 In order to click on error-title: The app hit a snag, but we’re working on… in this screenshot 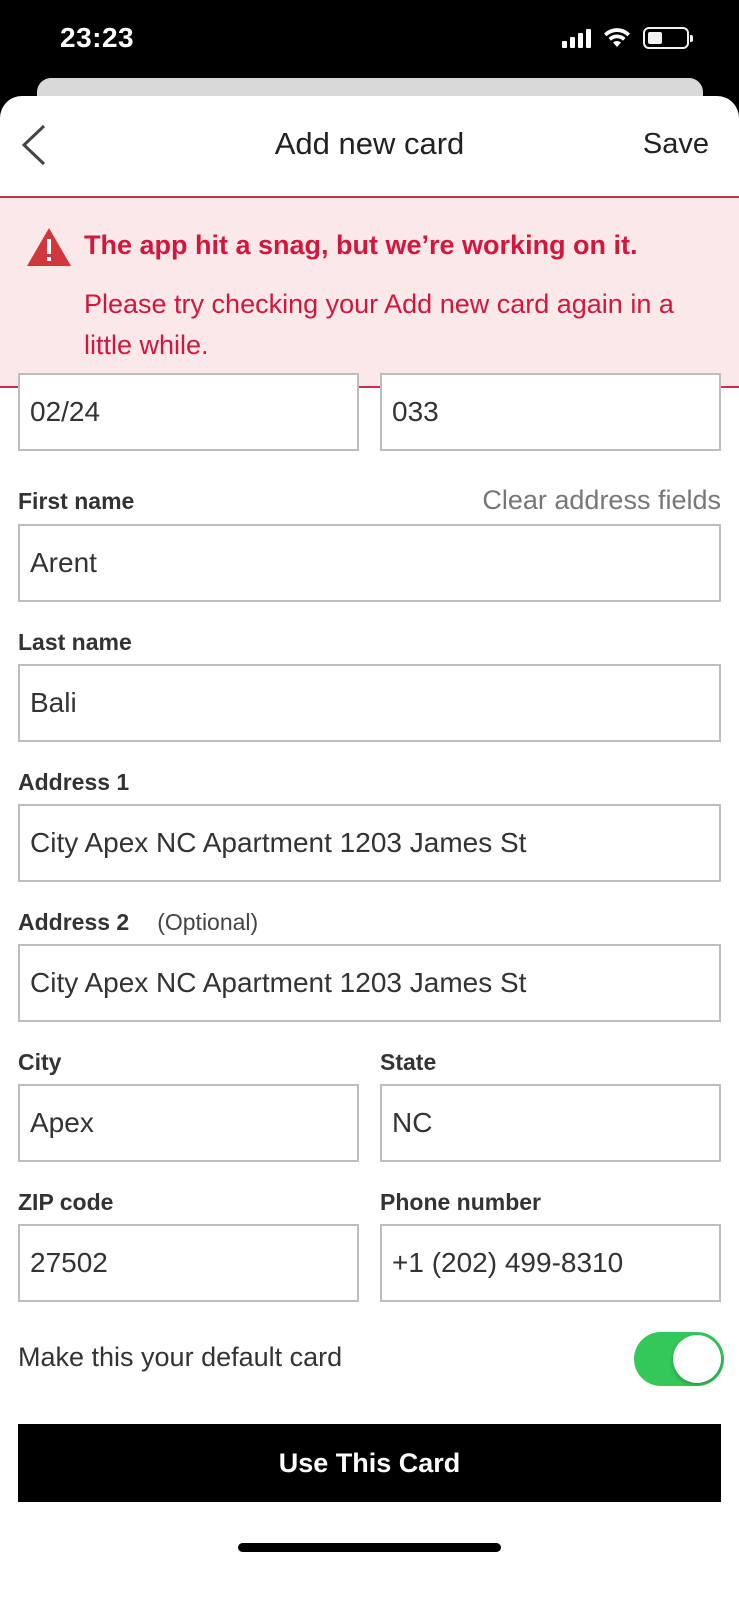, I will do `click(361, 245)`.